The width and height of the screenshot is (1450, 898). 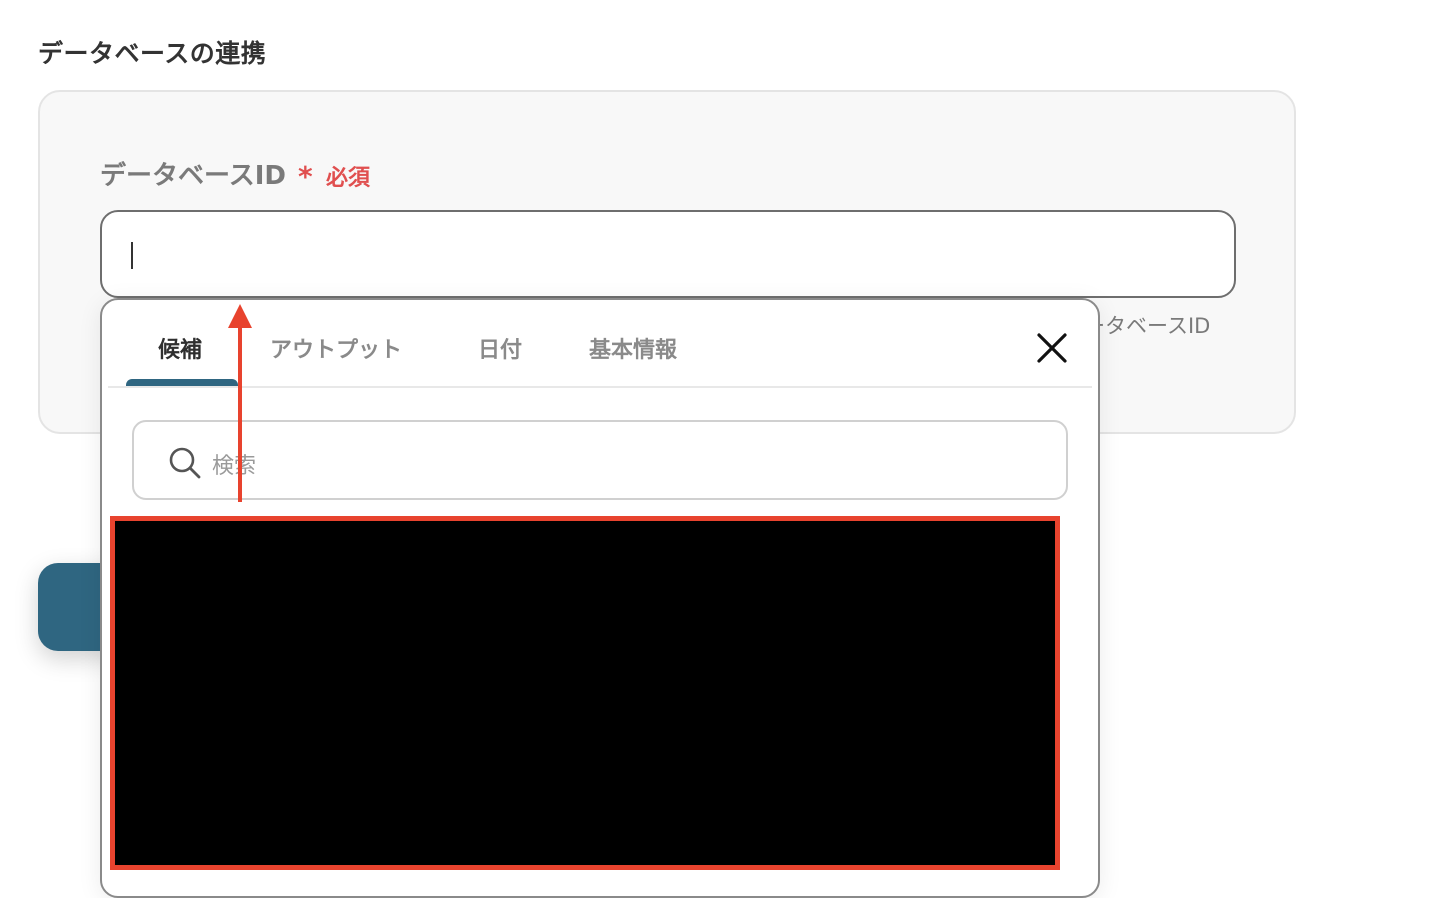 What do you see at coordinates (336, 348) in the screenshot?
I see `tab-output: アウトプット` at bounding box center [336, 348].